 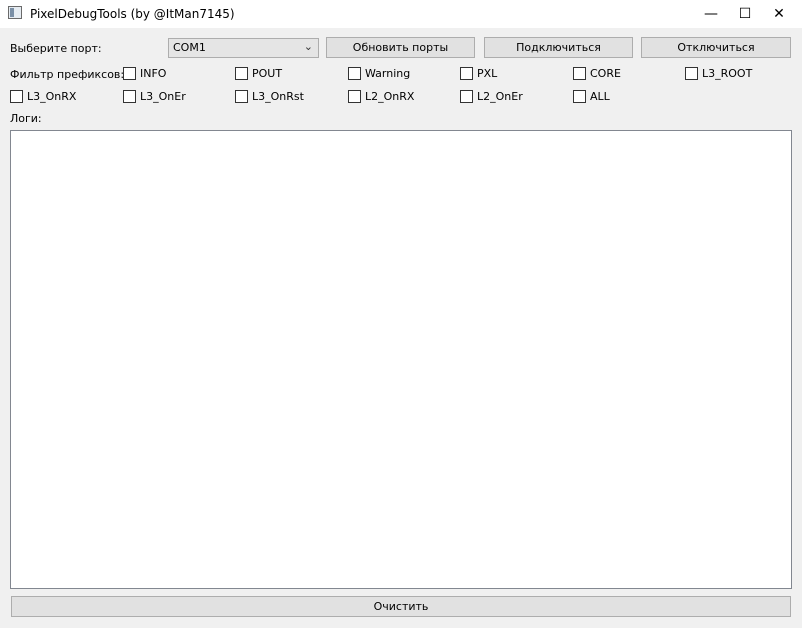 I want to click on port-select: COM1 ⌄, so click(x=243, y=48).